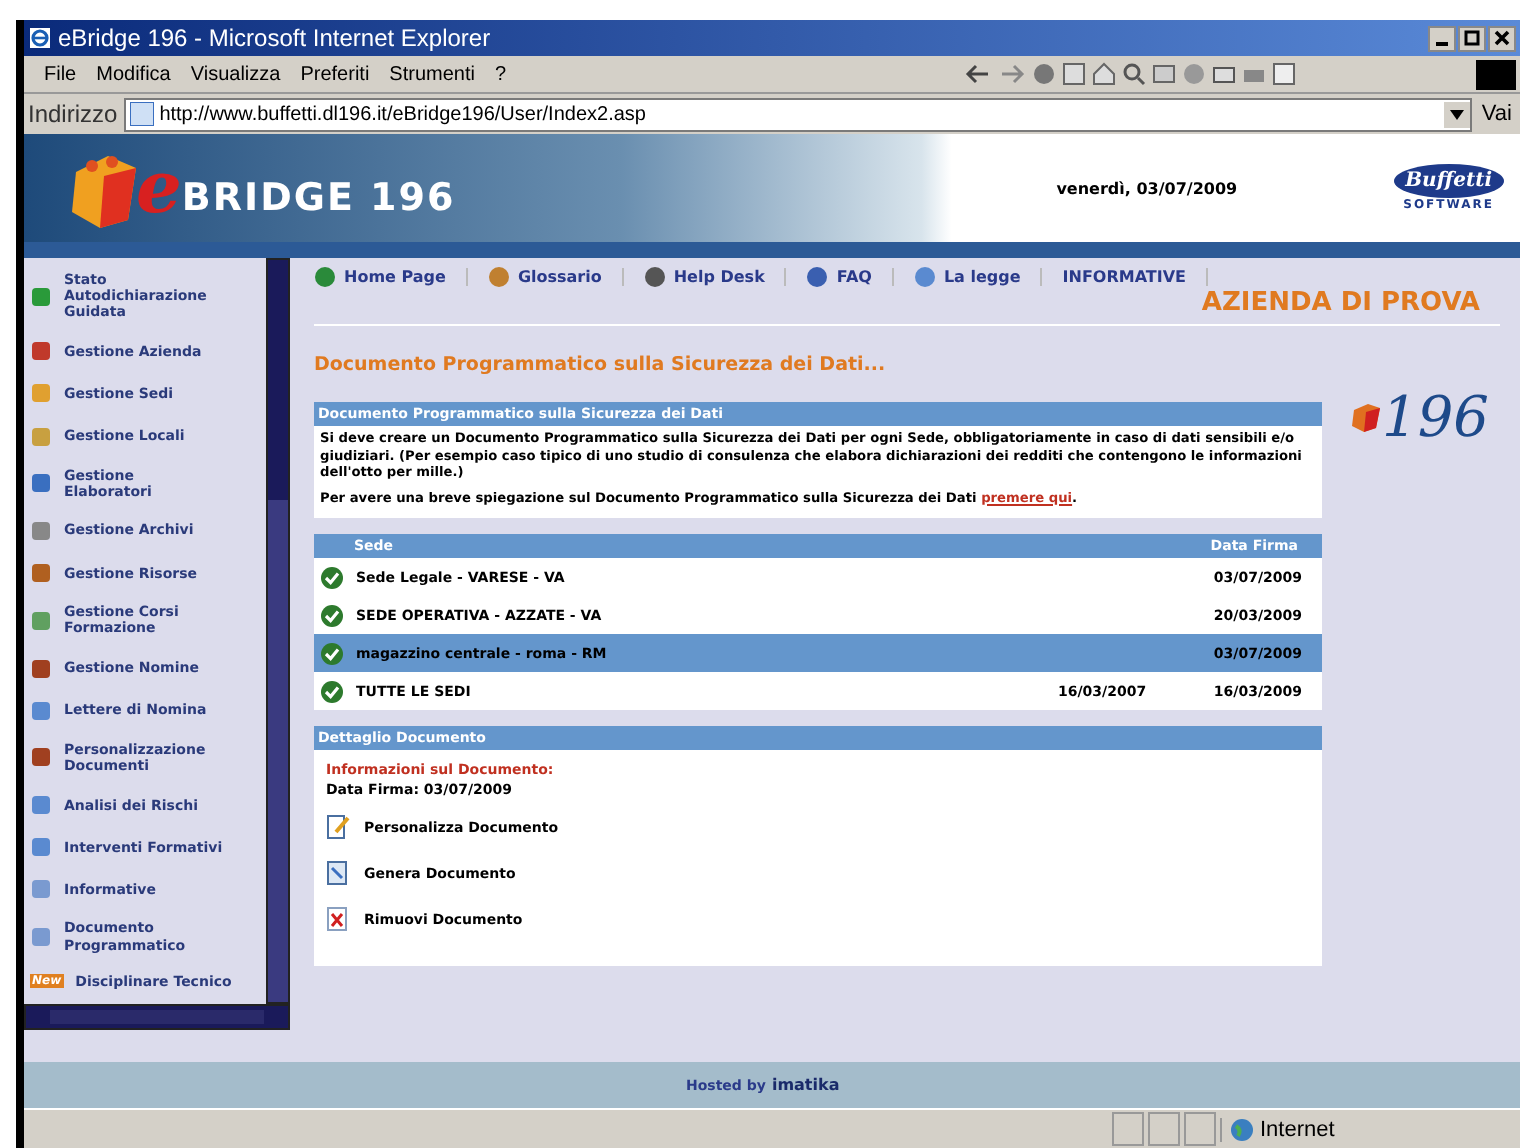 The width and height of the screenshot is (1520, 1148). What do you see at coordinates (1134, 74) in the screenshot?
I see `search-icon` at bounding box center [1134, 74].